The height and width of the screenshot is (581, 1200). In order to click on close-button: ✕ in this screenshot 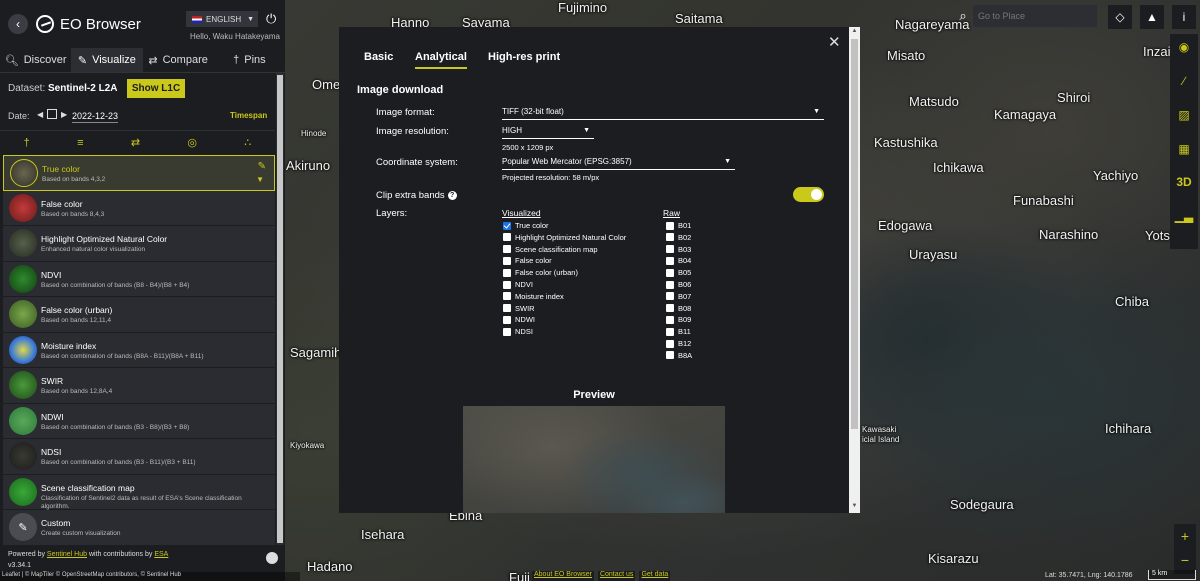, I will do `click(834, 42)`.